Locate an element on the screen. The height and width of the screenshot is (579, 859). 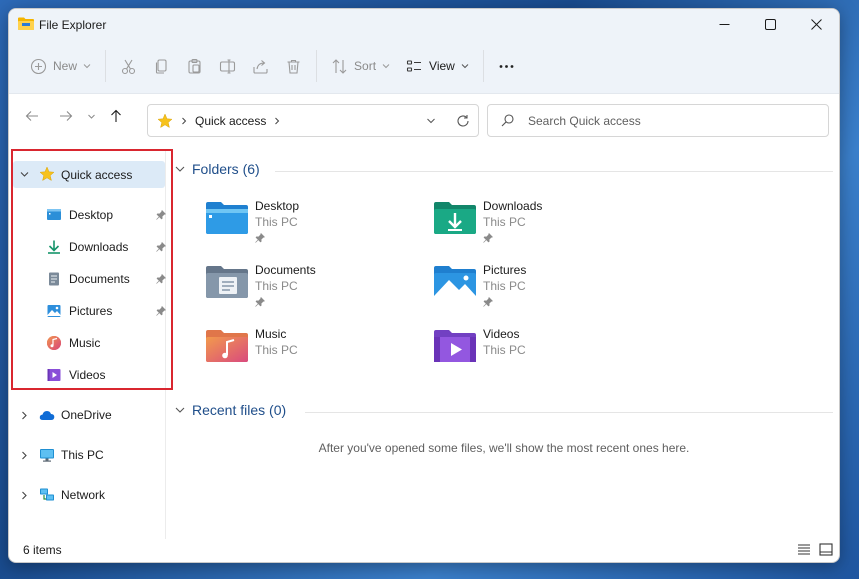
forward-button is located at coordinates (66, 116).